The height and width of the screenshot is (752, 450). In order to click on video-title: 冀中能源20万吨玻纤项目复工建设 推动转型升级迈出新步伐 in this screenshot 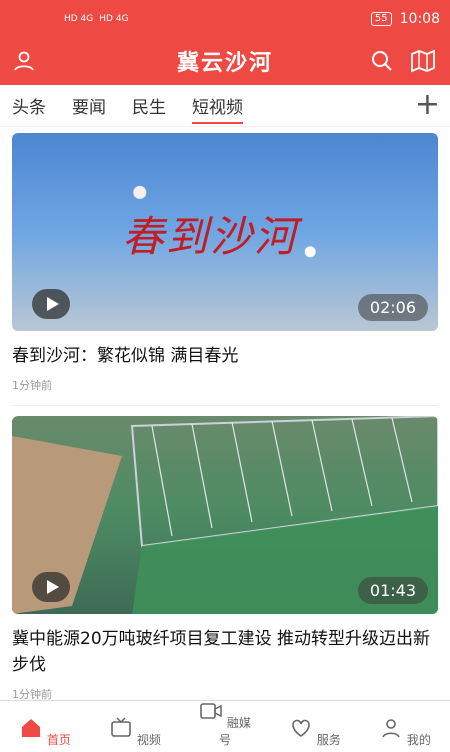, I will do `click(225, 652)`.